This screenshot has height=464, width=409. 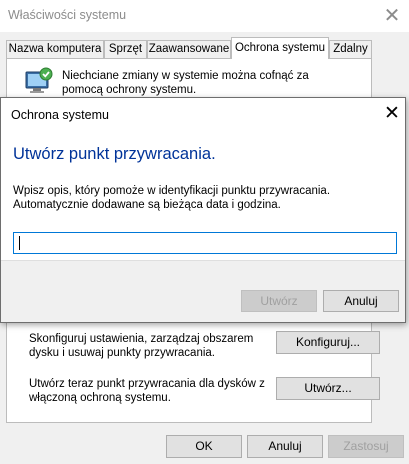 I want to click on dialog-title-bar: Ochrona systemu ✕, so click(x=203, y=114).